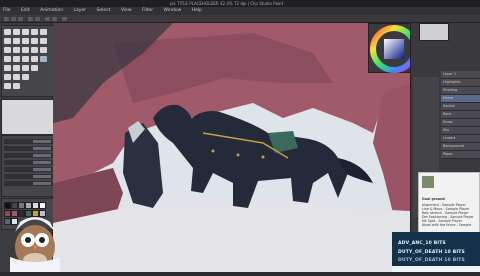 This screenshot has width=480, height=276. Describe the element at coordinates (13, 19) in the screenshot. I see `open-icon` at that location.